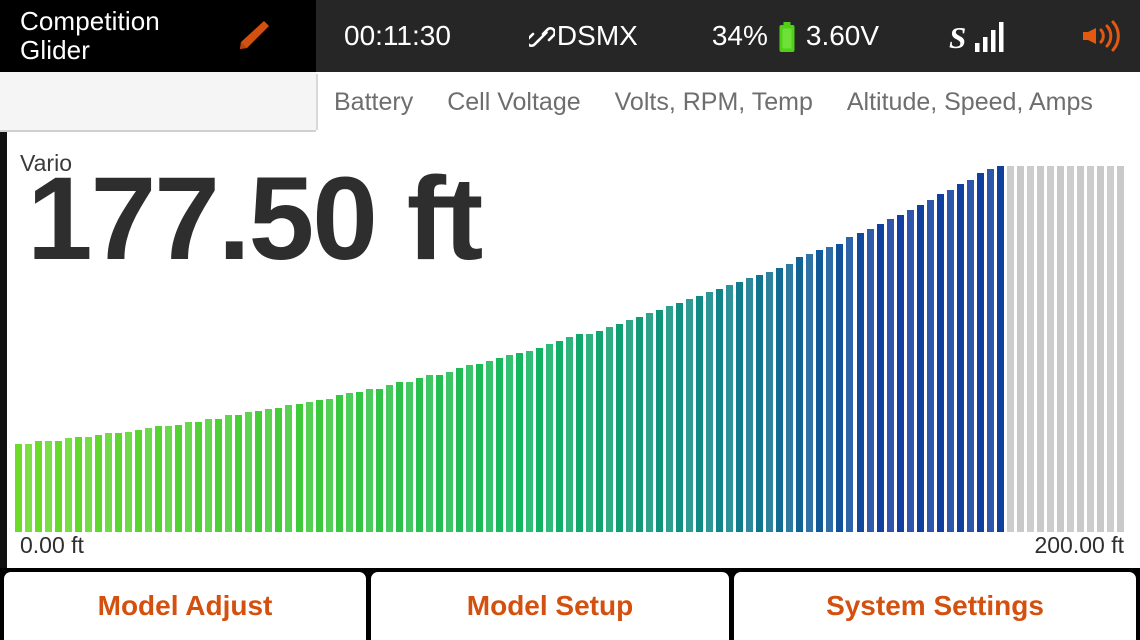  Describe the element at coordinates (550, 606) in the screenshot. I see `model-setup-button: Model Setup` at that location.